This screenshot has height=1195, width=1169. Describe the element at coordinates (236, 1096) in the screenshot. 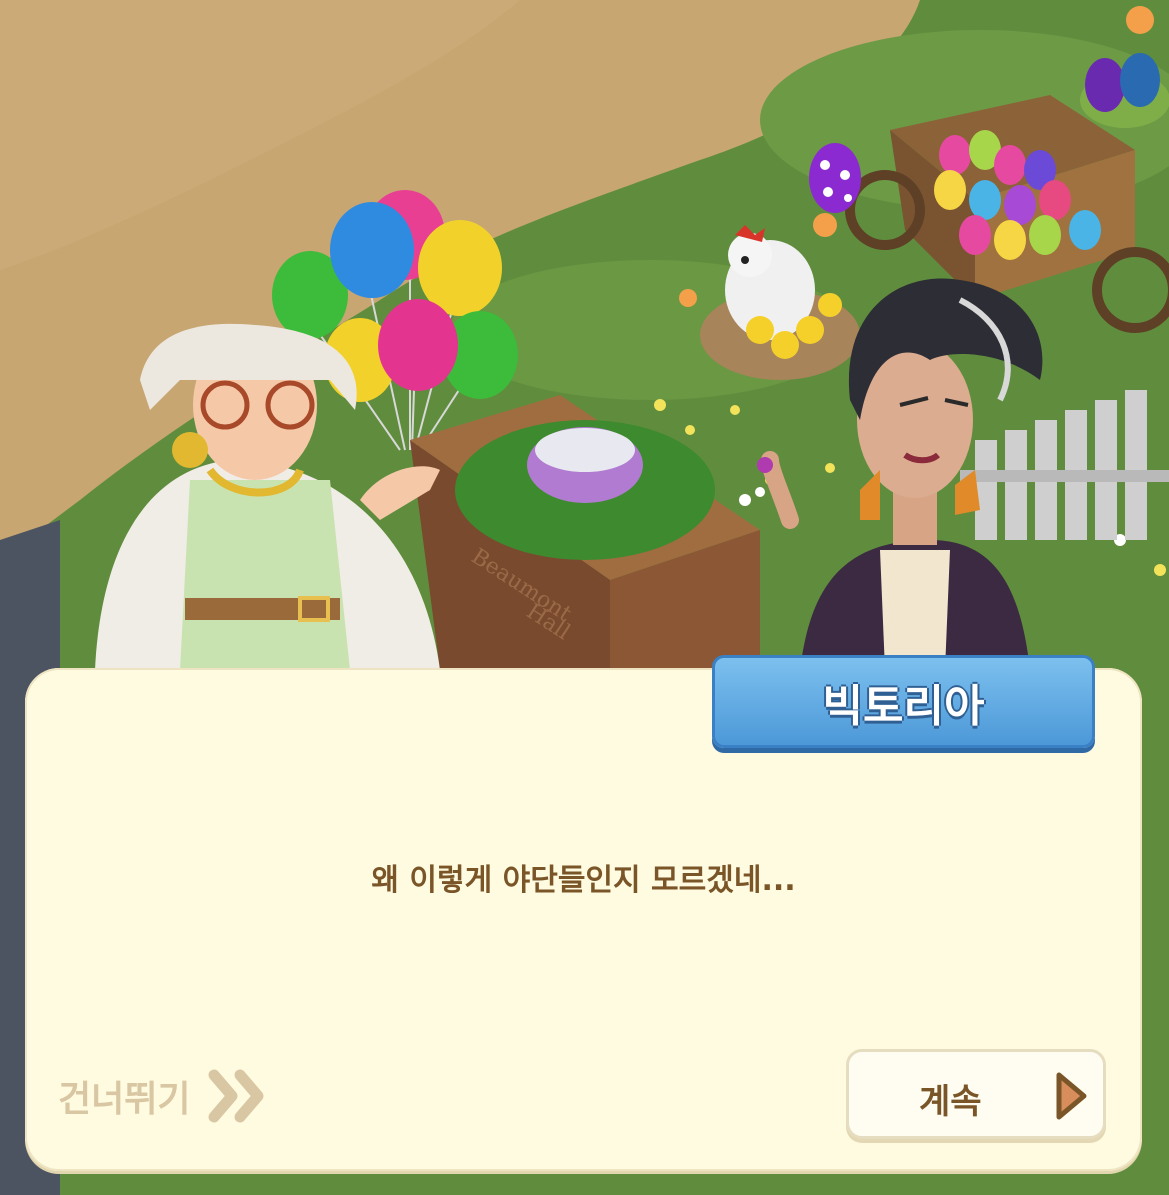

I see `double-chevron-right-icon` at that location.